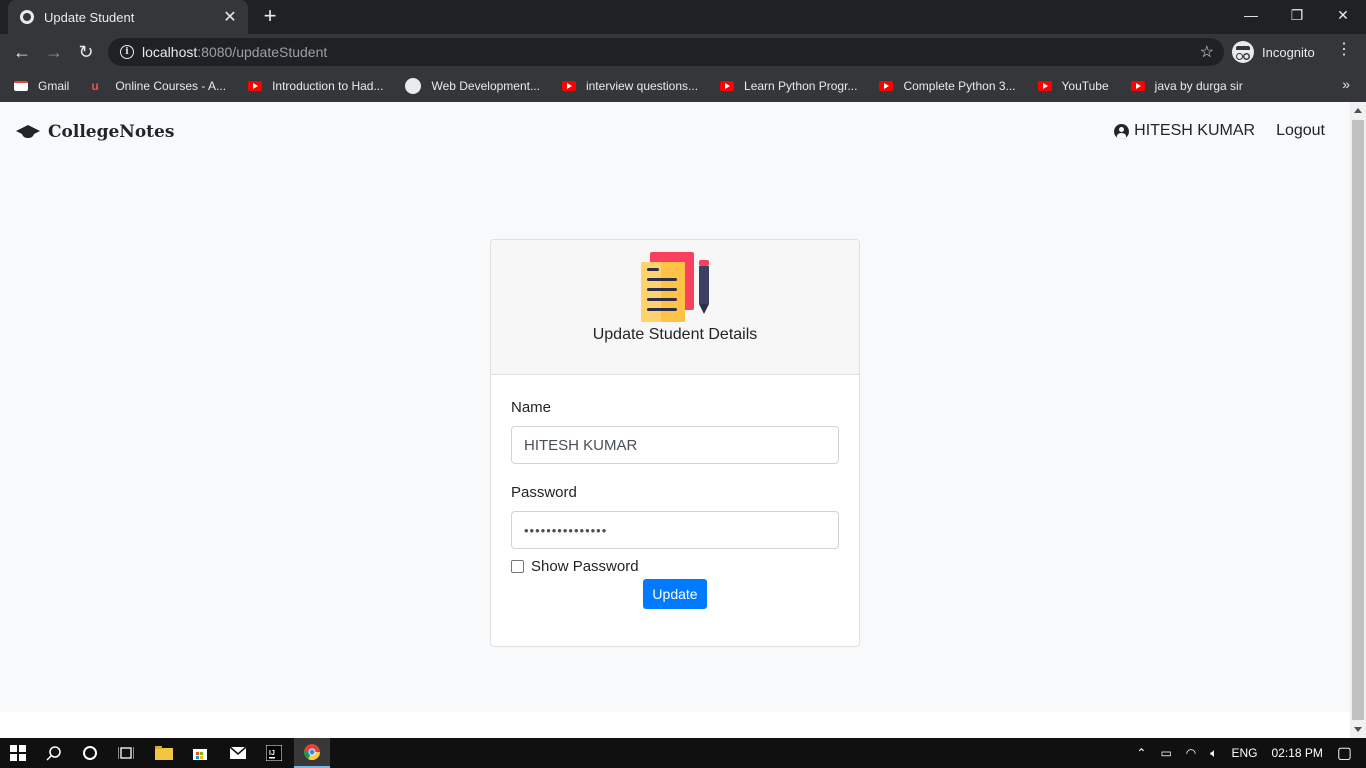  I want to click on bookmark-item: java by durga sir, so click(1186, 86).